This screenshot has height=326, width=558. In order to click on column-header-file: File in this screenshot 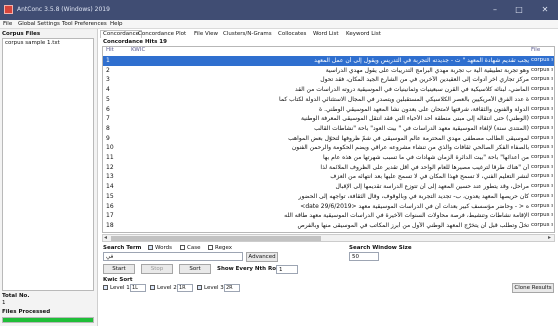, I will do `click(535, 51)`.